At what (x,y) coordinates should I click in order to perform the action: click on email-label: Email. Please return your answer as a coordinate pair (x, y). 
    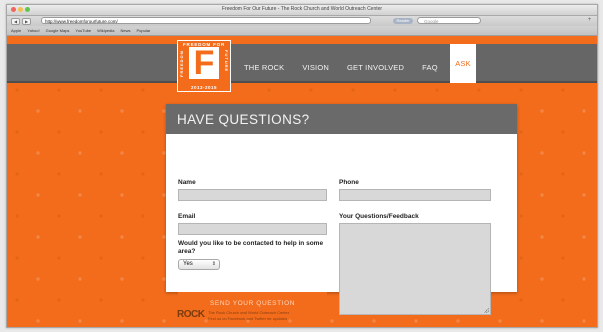
    Looking at the image, I should click on (187, 216).